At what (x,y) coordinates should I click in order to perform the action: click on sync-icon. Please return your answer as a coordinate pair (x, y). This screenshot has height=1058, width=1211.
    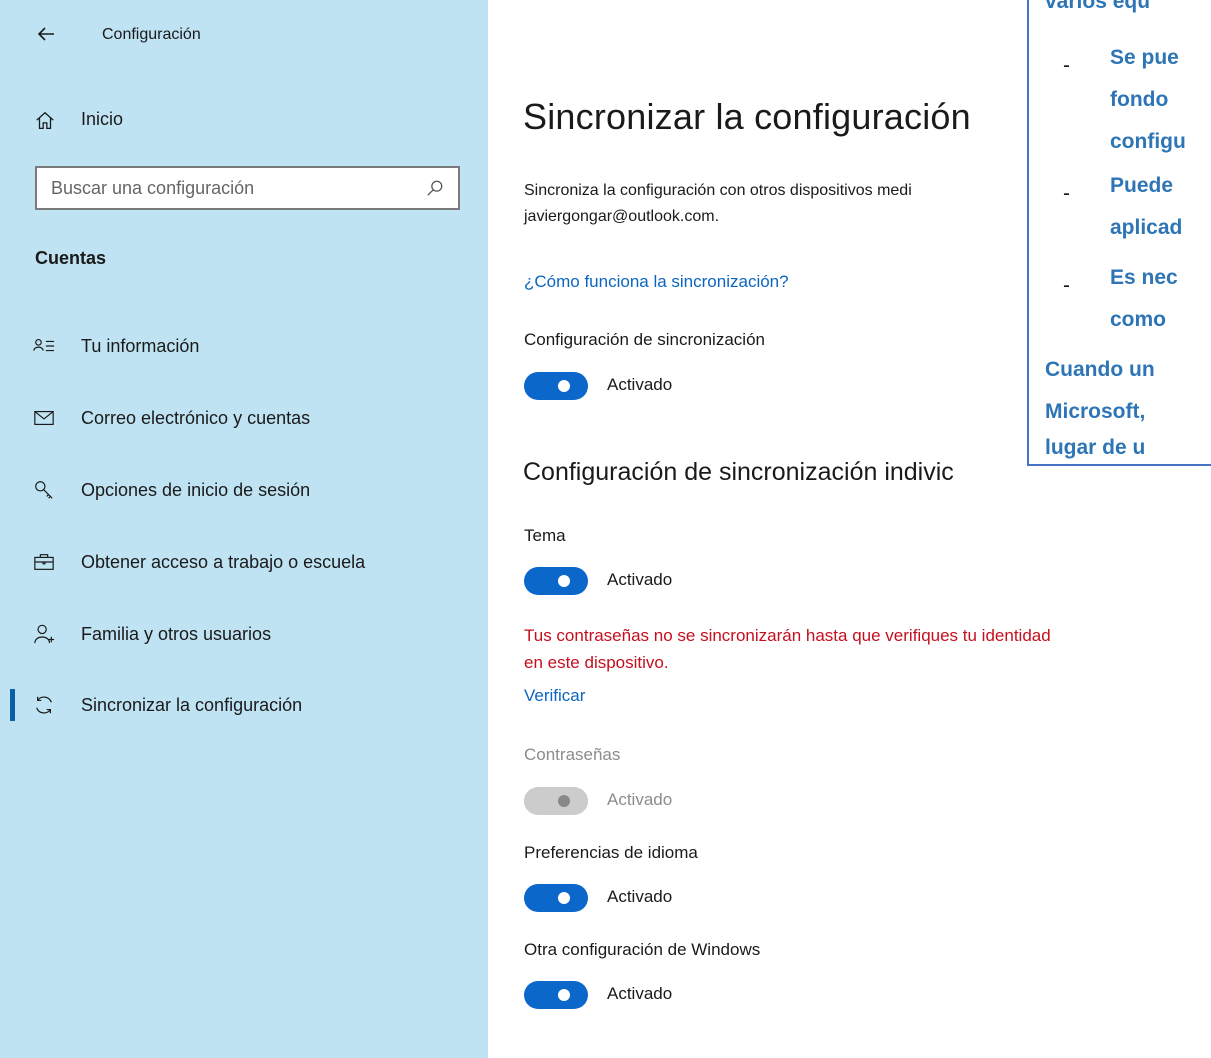
    Looking at the image, I should click on (44, 705).